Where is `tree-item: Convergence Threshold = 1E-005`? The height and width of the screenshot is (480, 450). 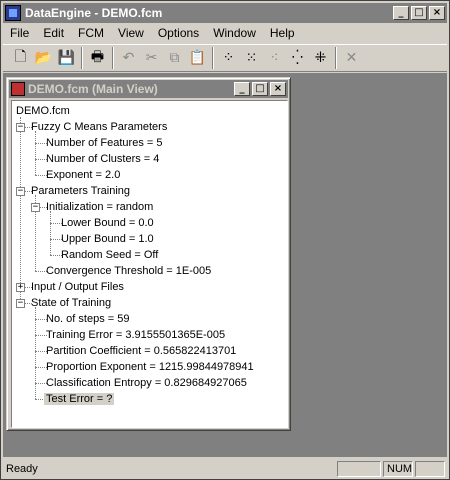 tree-item: Convergence Threshold = 1E-005 is located at coordinates (128, 271).